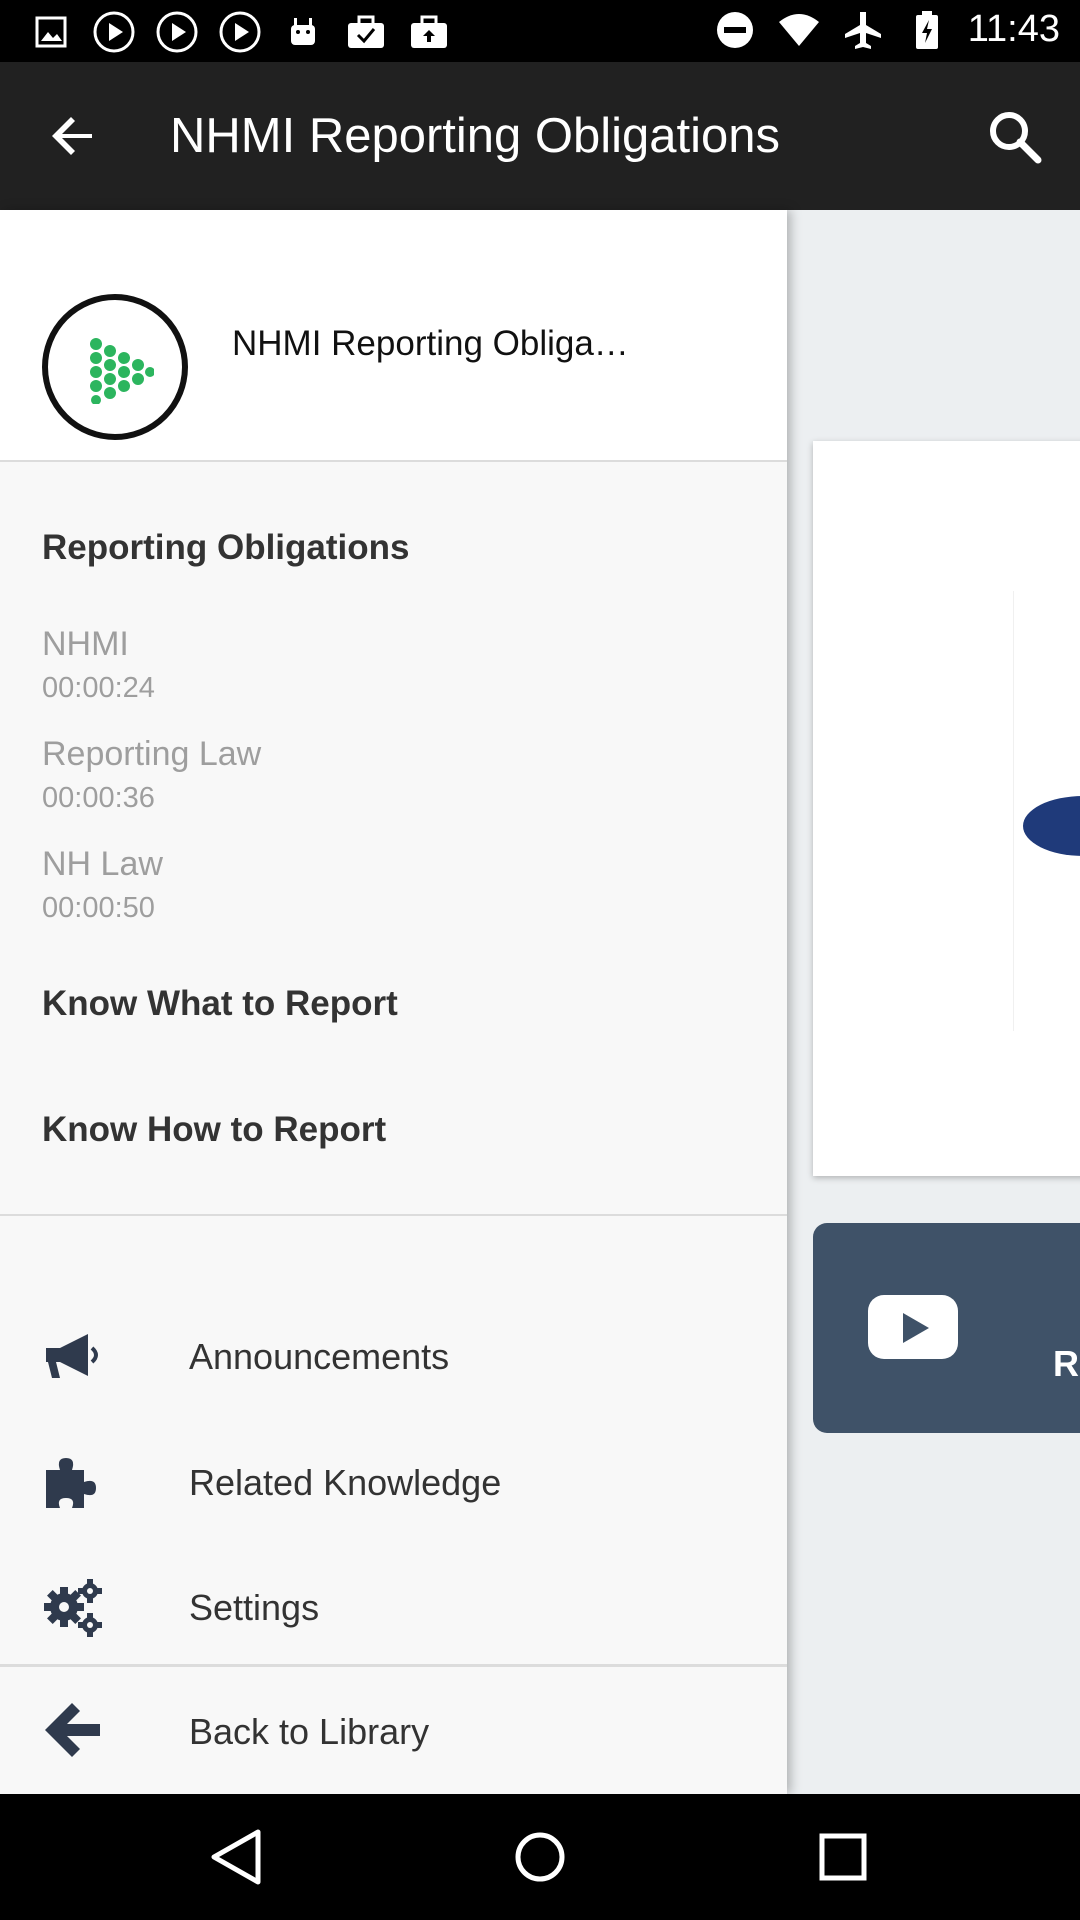 This screenshot has height=1920, width=1080. I want to click on menu-item-related-knowledge: Related Knowledge, so click(393, 1483).